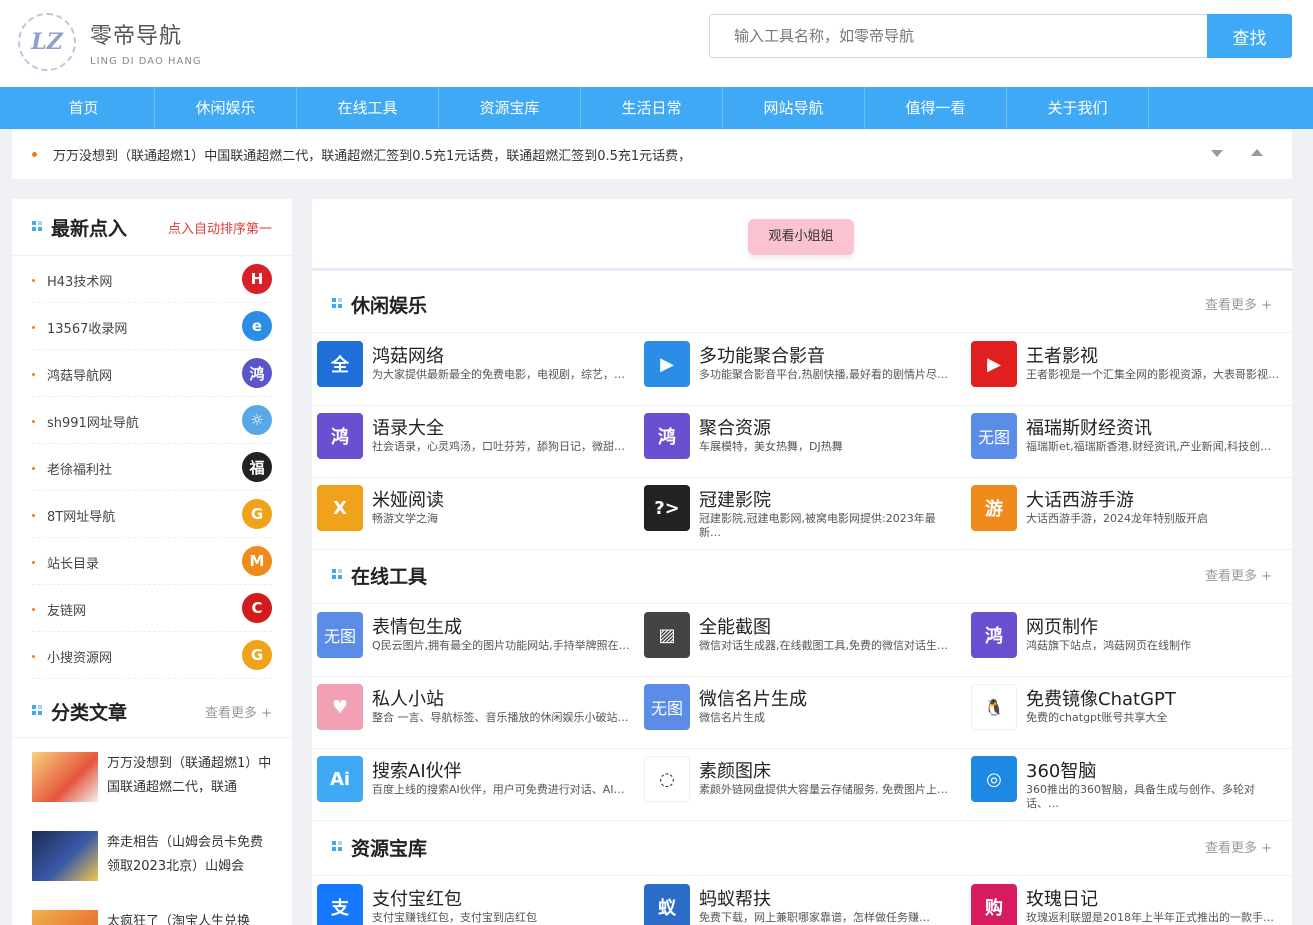 The height and width of the screenshot is (925, 1313). Describe the element at coordinates (475, 901) in the screenshot. I see `site-card: 支支付宝红包 支付宝赚钱红包，支付宝到店红包` at that location.